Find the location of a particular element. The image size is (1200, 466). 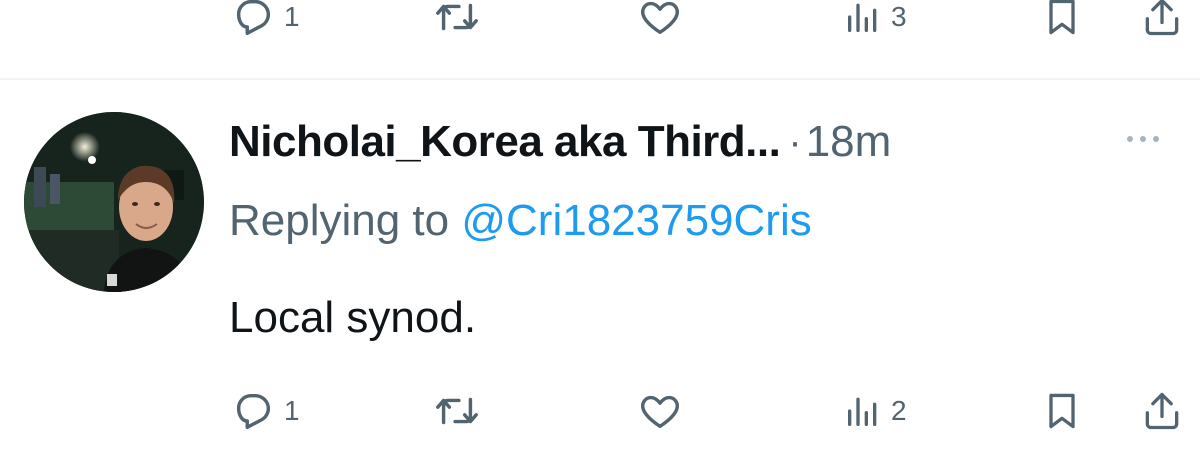

timestamp: 18m is located at coordinates (849, 142).